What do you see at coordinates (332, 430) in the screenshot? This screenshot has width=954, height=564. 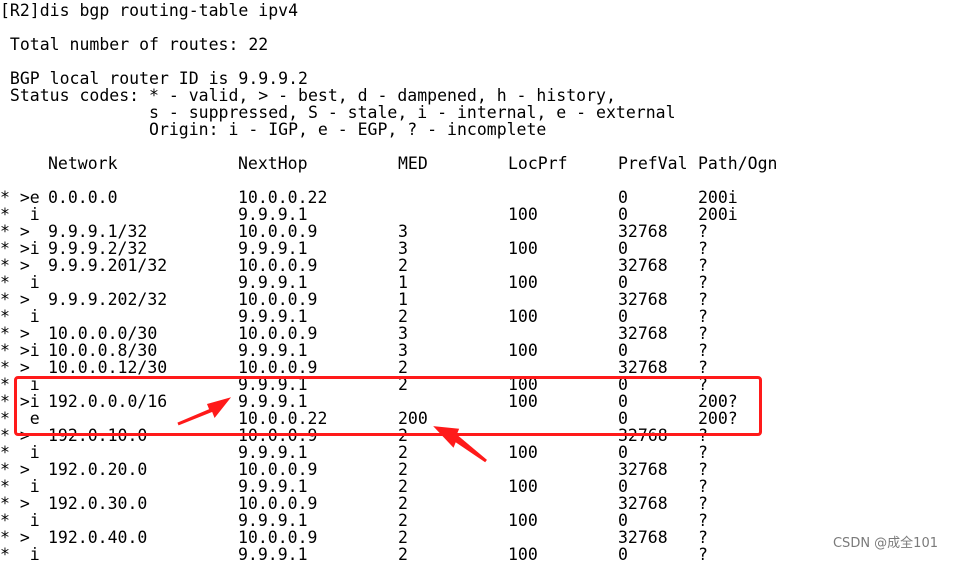 I see `annotation-arrows` at bounding box center [332, 430].